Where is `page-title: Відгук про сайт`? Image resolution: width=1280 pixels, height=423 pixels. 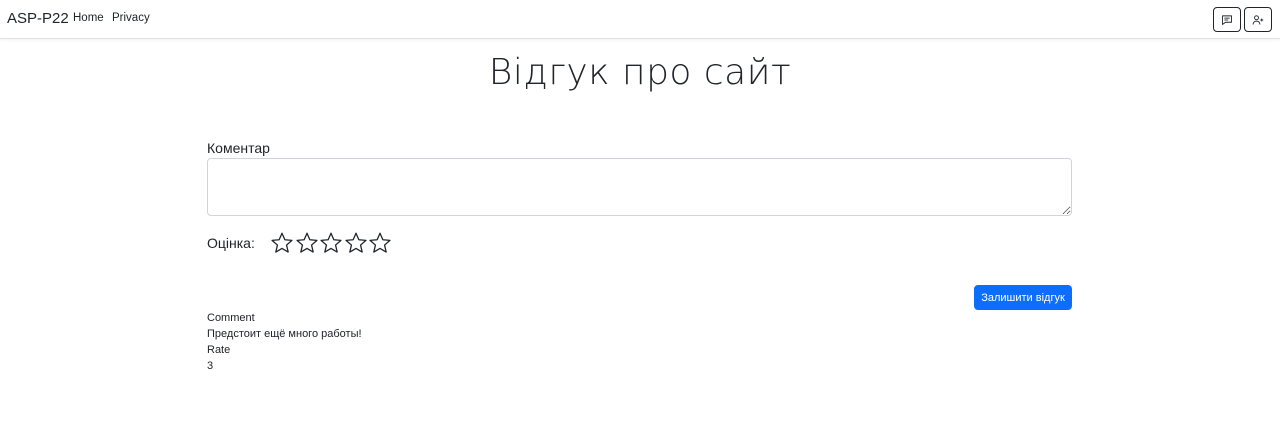 page-title: Відгук про сайт is located at coordinates (640, 72).